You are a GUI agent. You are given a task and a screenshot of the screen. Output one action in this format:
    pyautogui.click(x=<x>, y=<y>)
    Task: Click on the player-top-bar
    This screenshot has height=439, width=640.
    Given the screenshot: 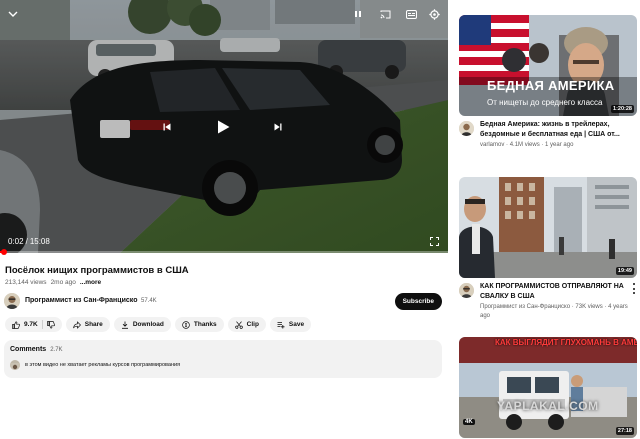 What is the action you would take?
    pyautogui.click(x=224, y=14)
    